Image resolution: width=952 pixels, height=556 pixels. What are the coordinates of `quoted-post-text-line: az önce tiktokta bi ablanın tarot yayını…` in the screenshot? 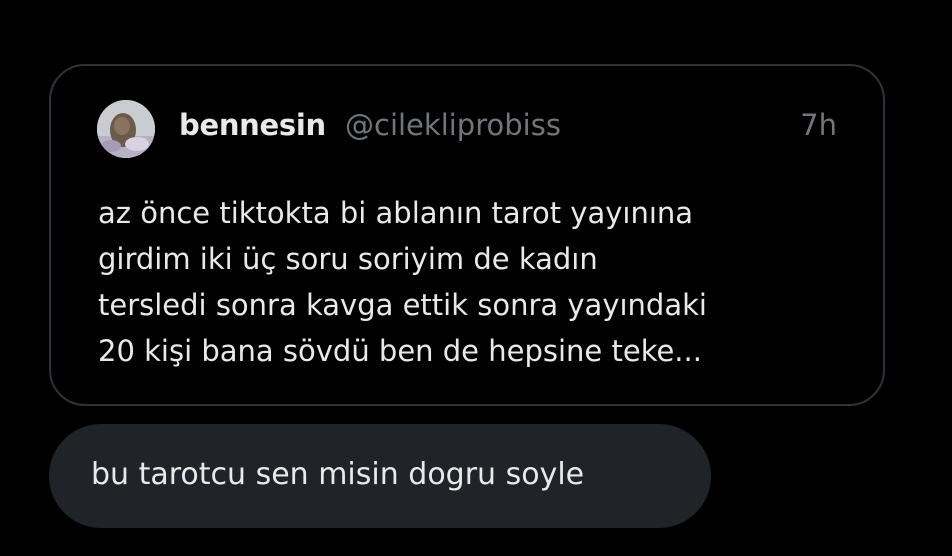 It's located at (396, 213).